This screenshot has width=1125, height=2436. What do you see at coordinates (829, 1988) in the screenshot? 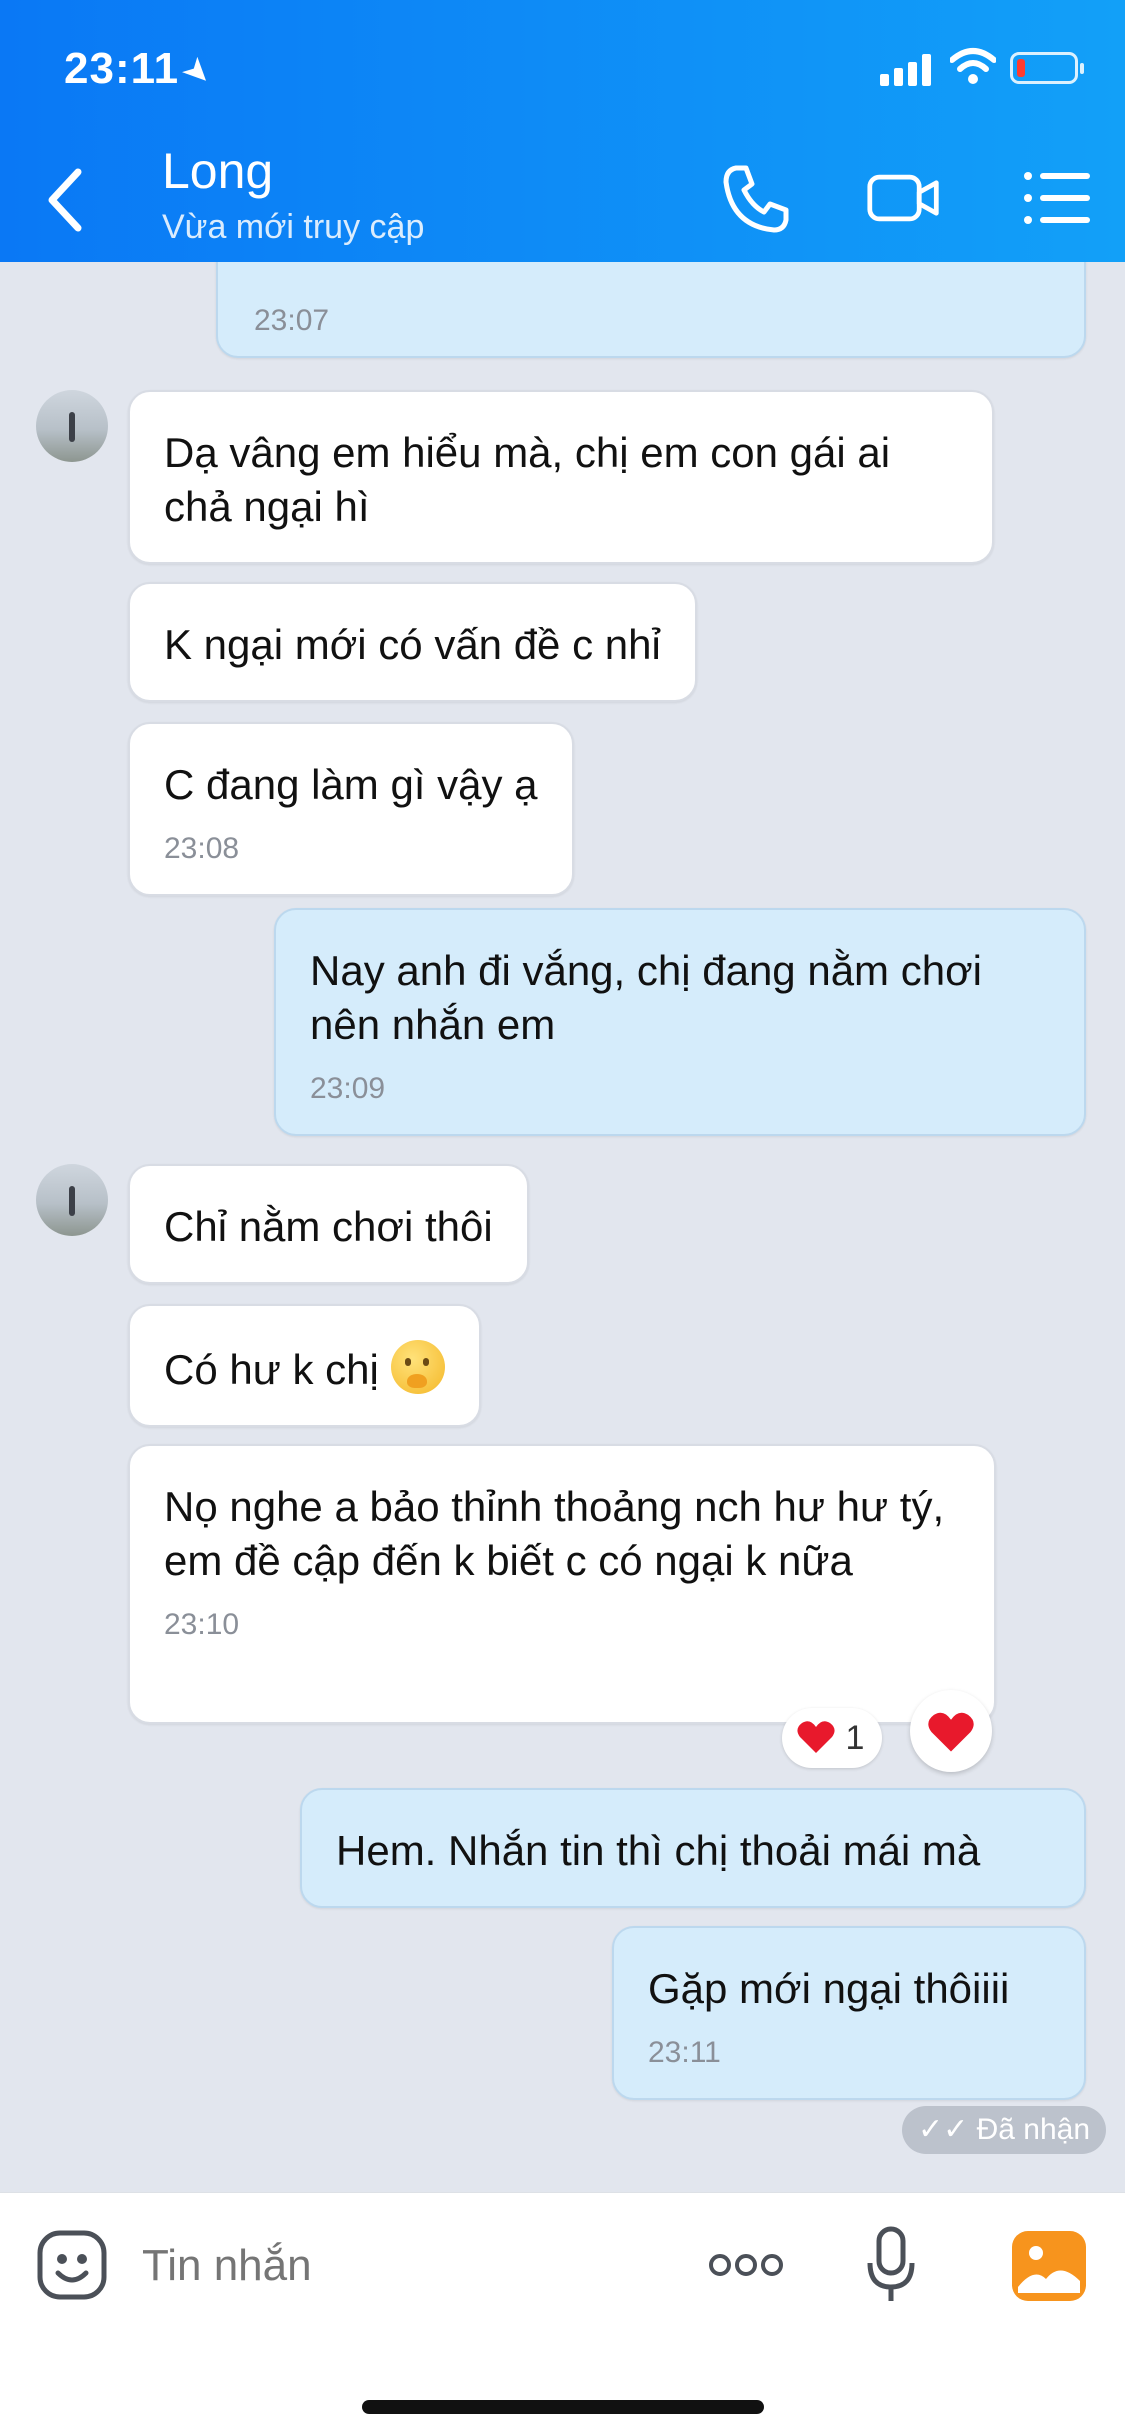
I see `message-text: Gặp mới ngại thôiiii` at bounding box center [829, 1988].